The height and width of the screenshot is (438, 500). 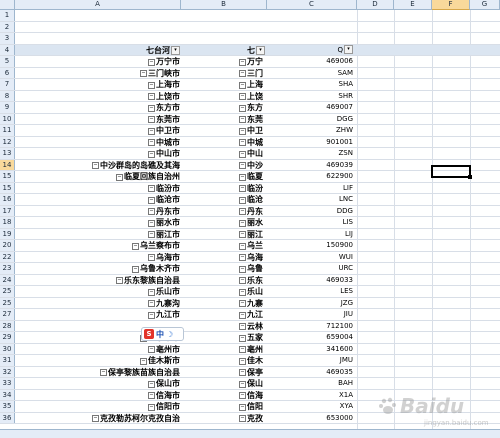 I want to click on column-header-b: B, so click(x=224, y=5).